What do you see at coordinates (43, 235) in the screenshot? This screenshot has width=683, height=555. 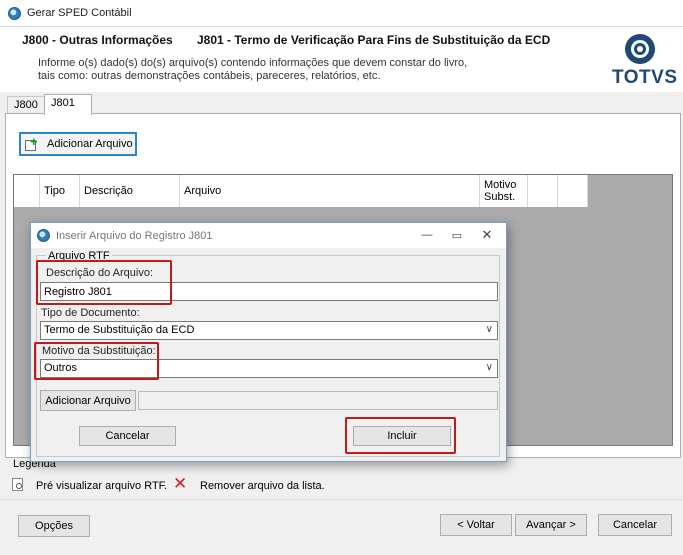 I see `dialog-app-icon` at bounding box center [43, 235].